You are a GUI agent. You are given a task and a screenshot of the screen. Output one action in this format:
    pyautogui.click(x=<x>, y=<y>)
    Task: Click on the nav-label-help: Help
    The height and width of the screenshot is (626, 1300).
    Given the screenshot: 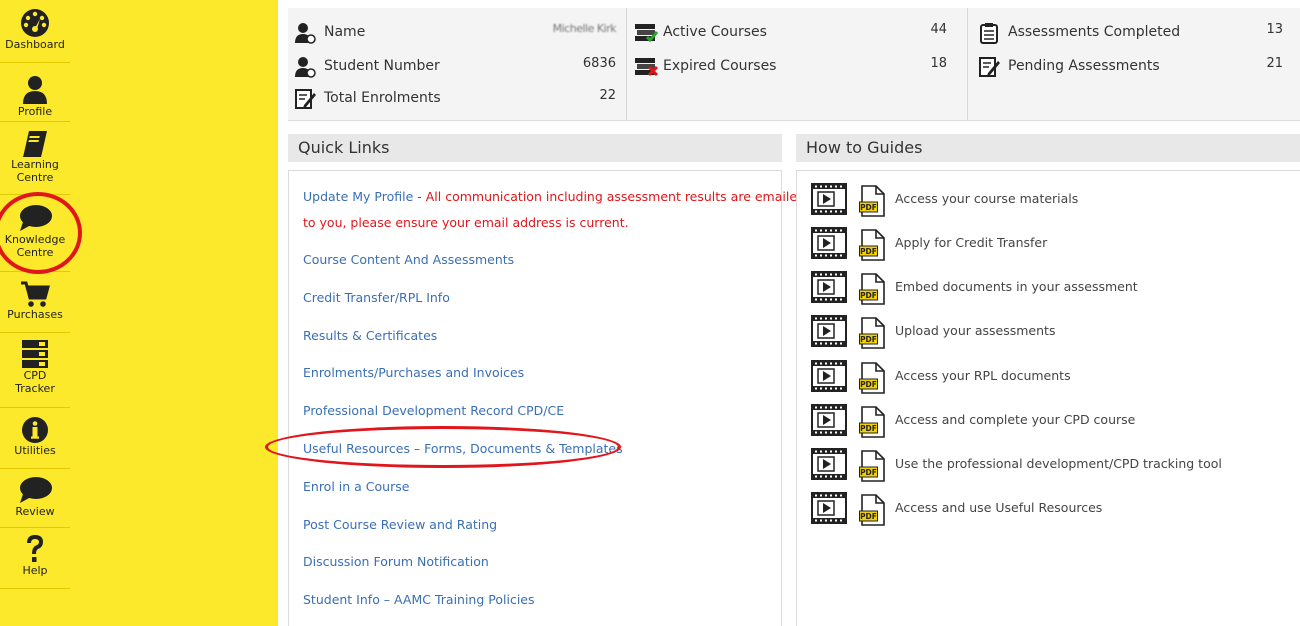 What is the action you would take?
    pyautogui.click(x=35, y=570)
    